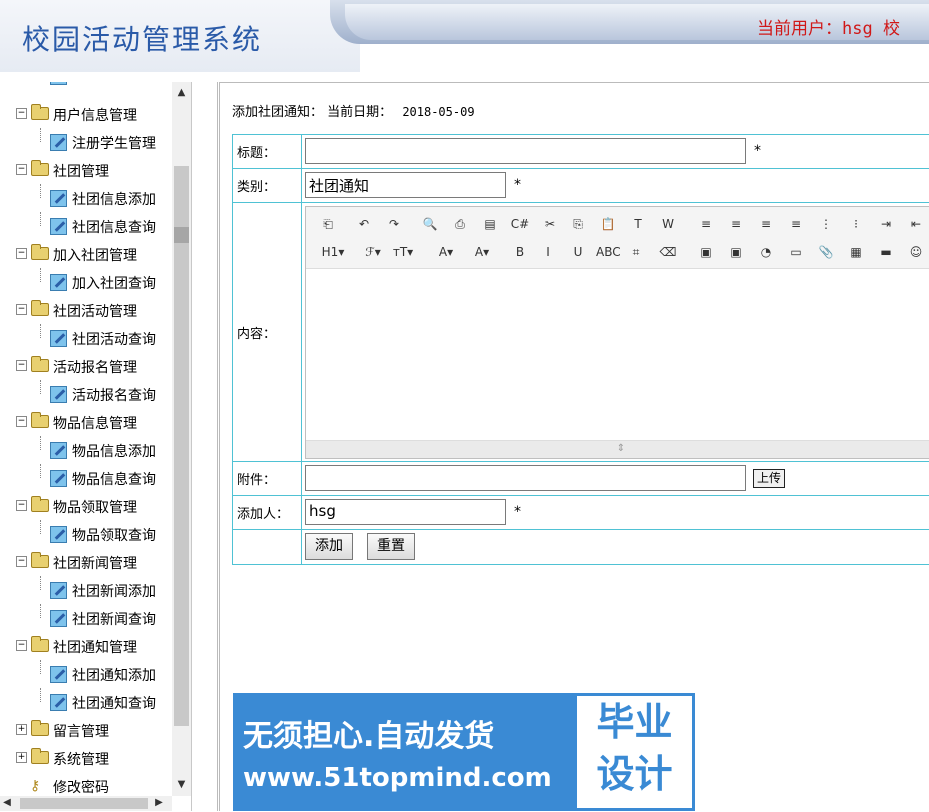  Describe the element at coordinates (86, 702) in the screenshot. I see `tree-item: 社团通知查询` at that location.